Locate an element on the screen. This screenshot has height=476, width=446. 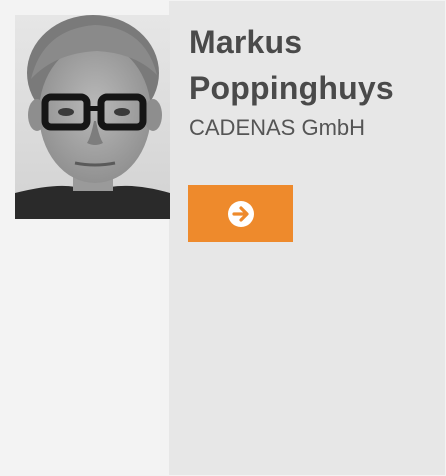
arrow-right-circle-icon is located at coordinates (240, 213).